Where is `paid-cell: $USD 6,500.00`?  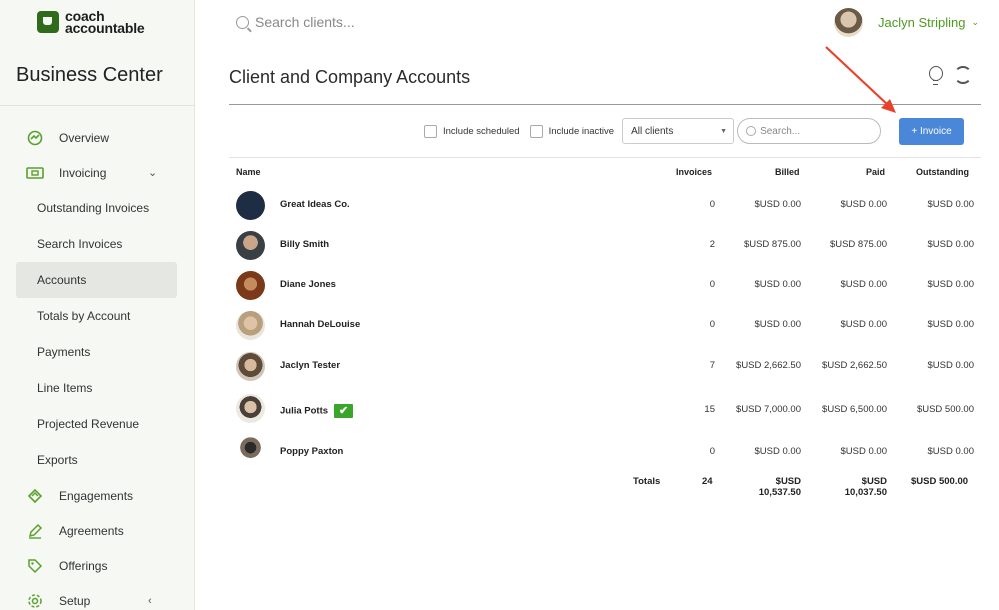 paid-cell: $USD 6,500.00 is located at coordinates (854, 409).